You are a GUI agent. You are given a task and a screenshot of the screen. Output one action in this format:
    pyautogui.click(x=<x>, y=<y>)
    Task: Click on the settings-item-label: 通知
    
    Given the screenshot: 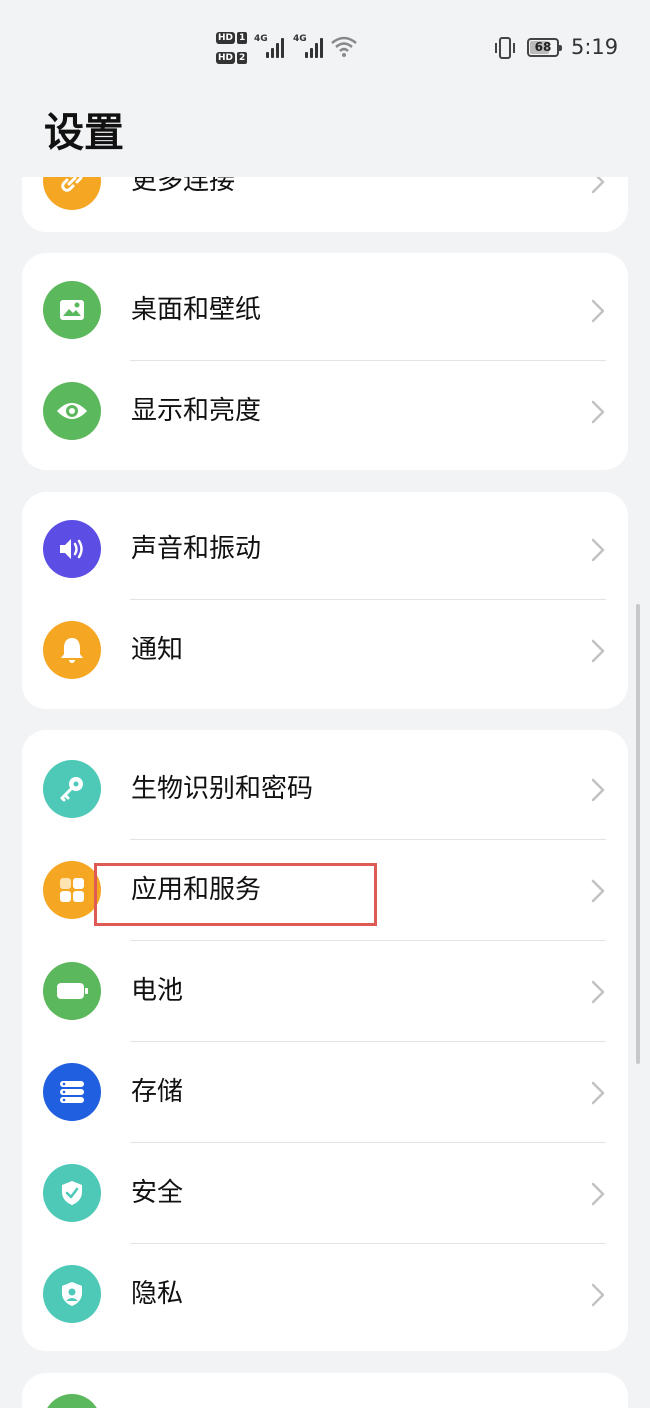 What is the action you would take?
    pyautogui.click(x=157, y=650)
    